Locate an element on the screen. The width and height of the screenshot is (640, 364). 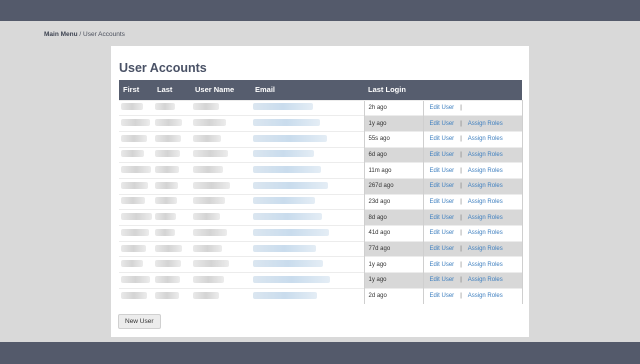
column-header-first: First is located at coordinates (136, 90).